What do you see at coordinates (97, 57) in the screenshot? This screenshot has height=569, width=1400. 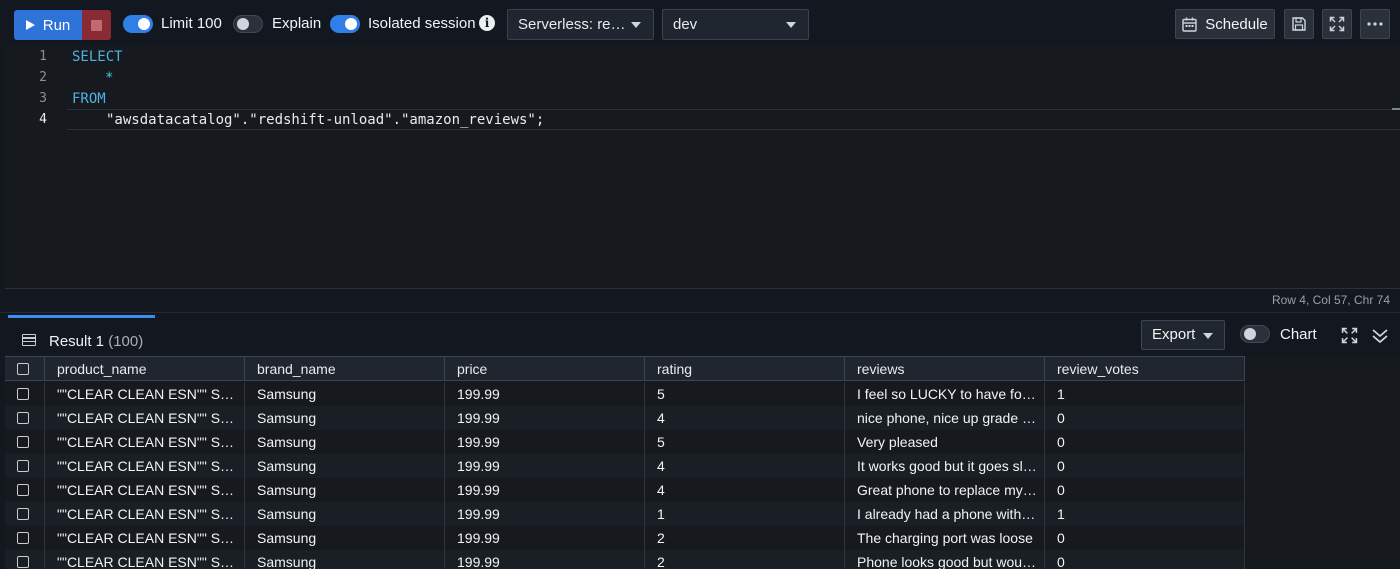 I see `code-line-1: SELECT` at bounding box center [97, 57].